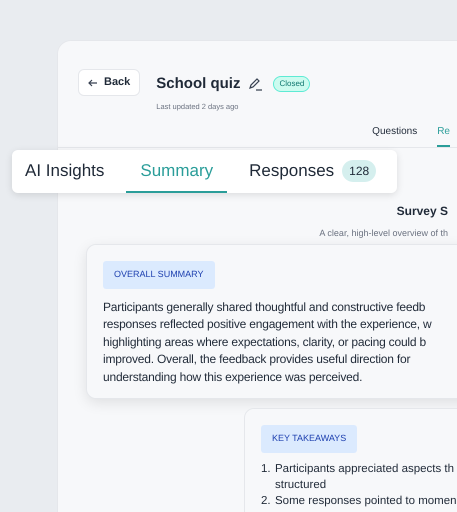 The height and width of the screenshot is (512, 457). Describe the element at coordinates (256, 84) in the screenshot. I see `pencil-icon` at that location.